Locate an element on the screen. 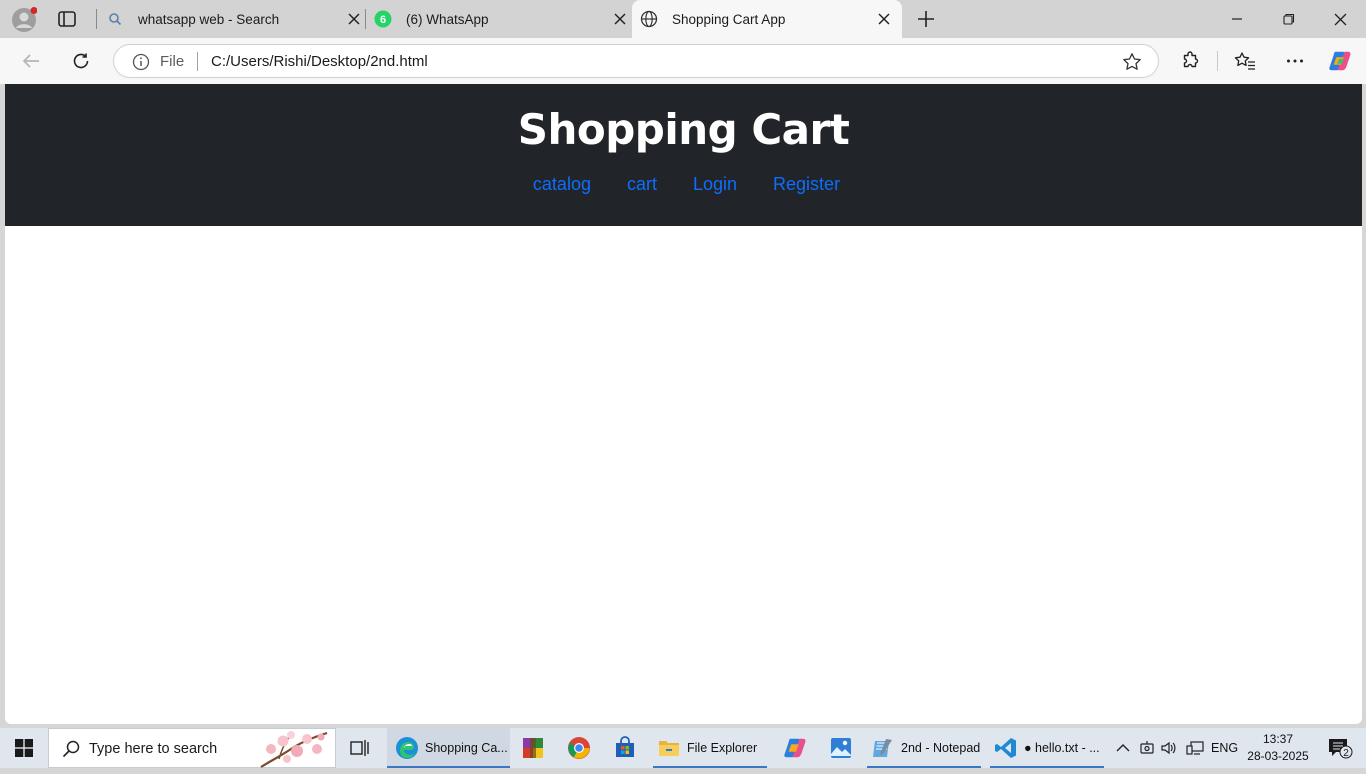  address-url: C:/Users/Rishi/Desktop/2nd.html is located at coordinates (319, 61).